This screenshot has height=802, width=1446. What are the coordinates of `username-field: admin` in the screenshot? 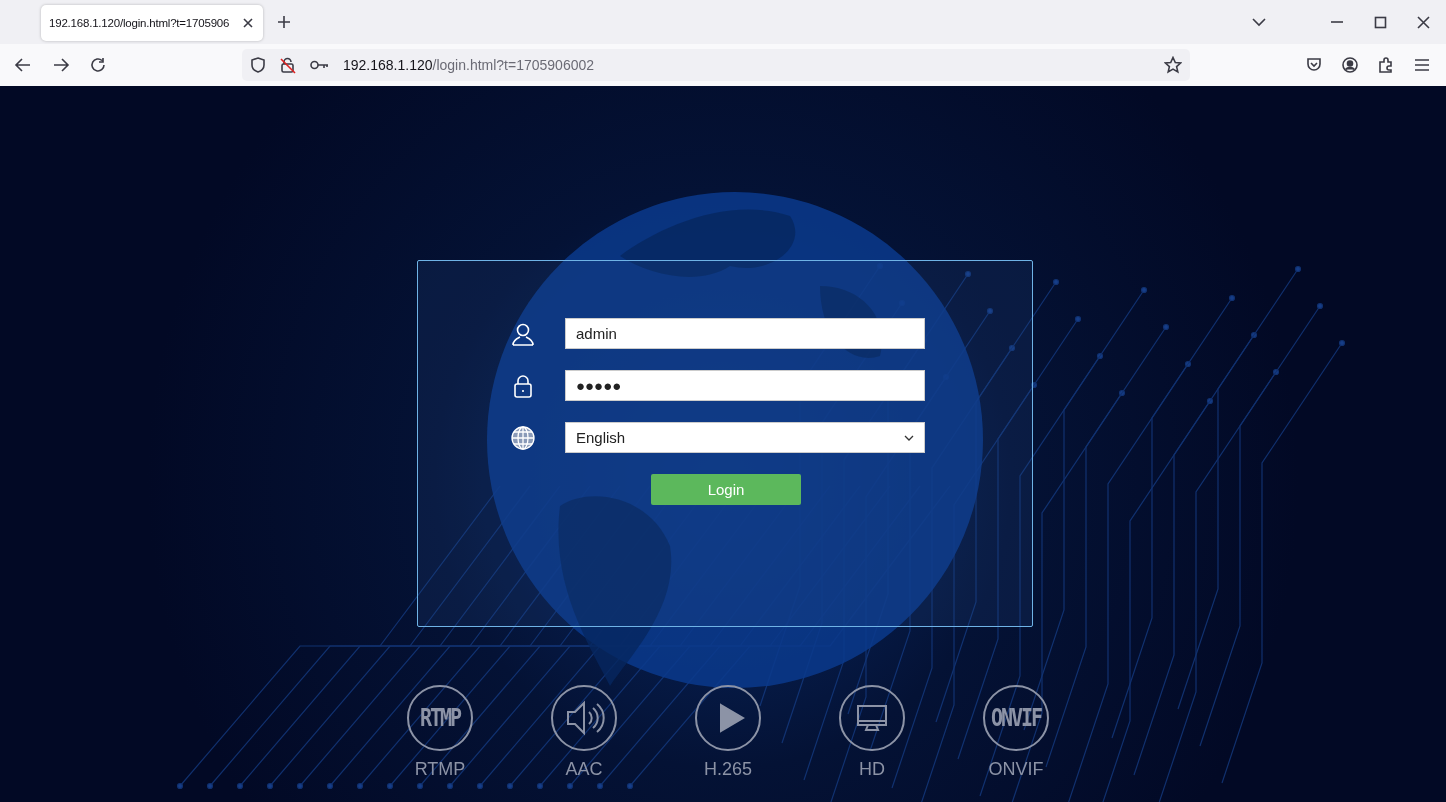 It's located at (745, 333).